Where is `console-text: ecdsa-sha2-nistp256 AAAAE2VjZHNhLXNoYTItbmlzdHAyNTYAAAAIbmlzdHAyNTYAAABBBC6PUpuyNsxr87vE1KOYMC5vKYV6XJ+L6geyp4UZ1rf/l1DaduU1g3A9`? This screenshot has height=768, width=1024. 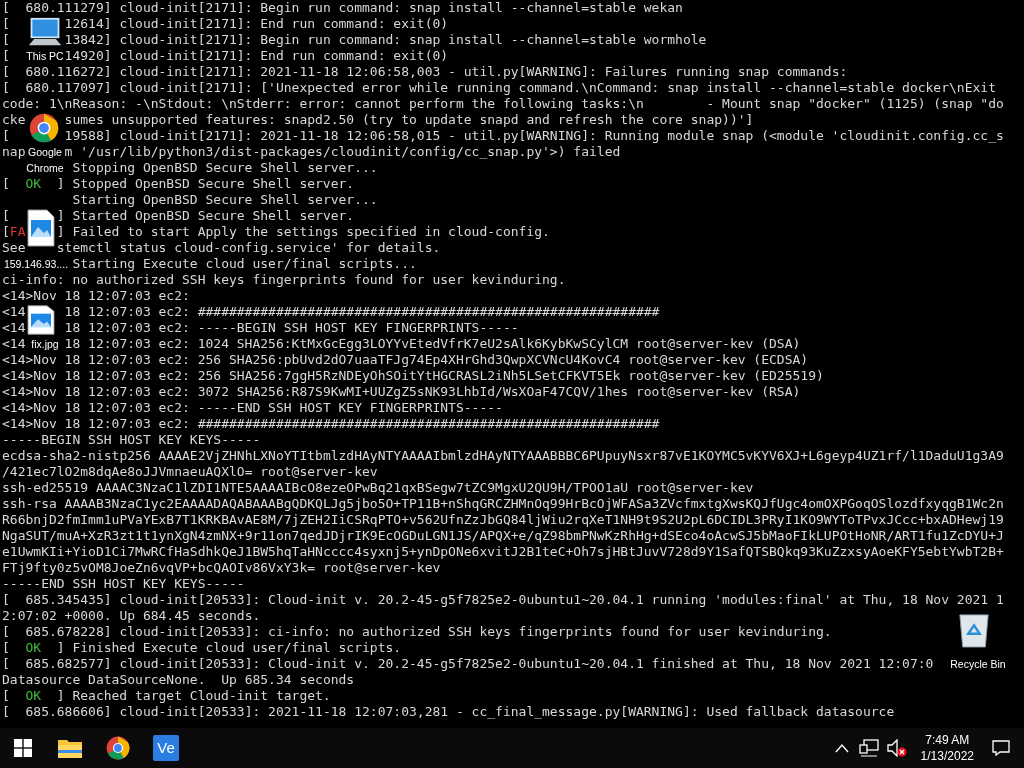
console-text: ecdsa-sha2-nistp256 AAAAE2VjZHNhLXNoYTItbmlzdHAyNTYAAAAIbmlzdHAyNTYAAABBBC6PUpuyNsxr87vE1KOYMC5vKYV6XJ+L6geyp4UZ1rf/l1DaduU1g3A9 is located at coordinates (503, 456).